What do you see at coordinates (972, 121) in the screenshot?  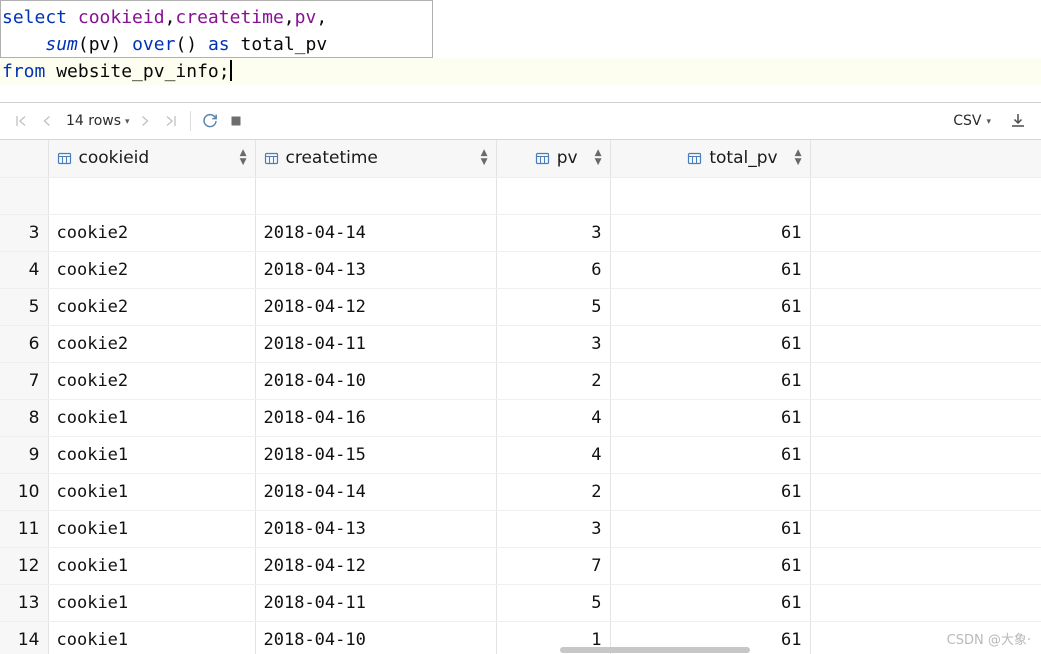 I see `export-format-dropdown: CSV ▾` at bounding box center [972, 121].